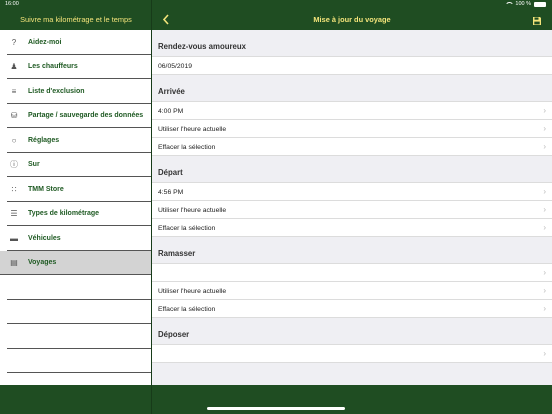  Describe the element at coordinates (352, 309) in the screenshot. I see `pickup-clear-row: Effacer la sélection ›` at that location.